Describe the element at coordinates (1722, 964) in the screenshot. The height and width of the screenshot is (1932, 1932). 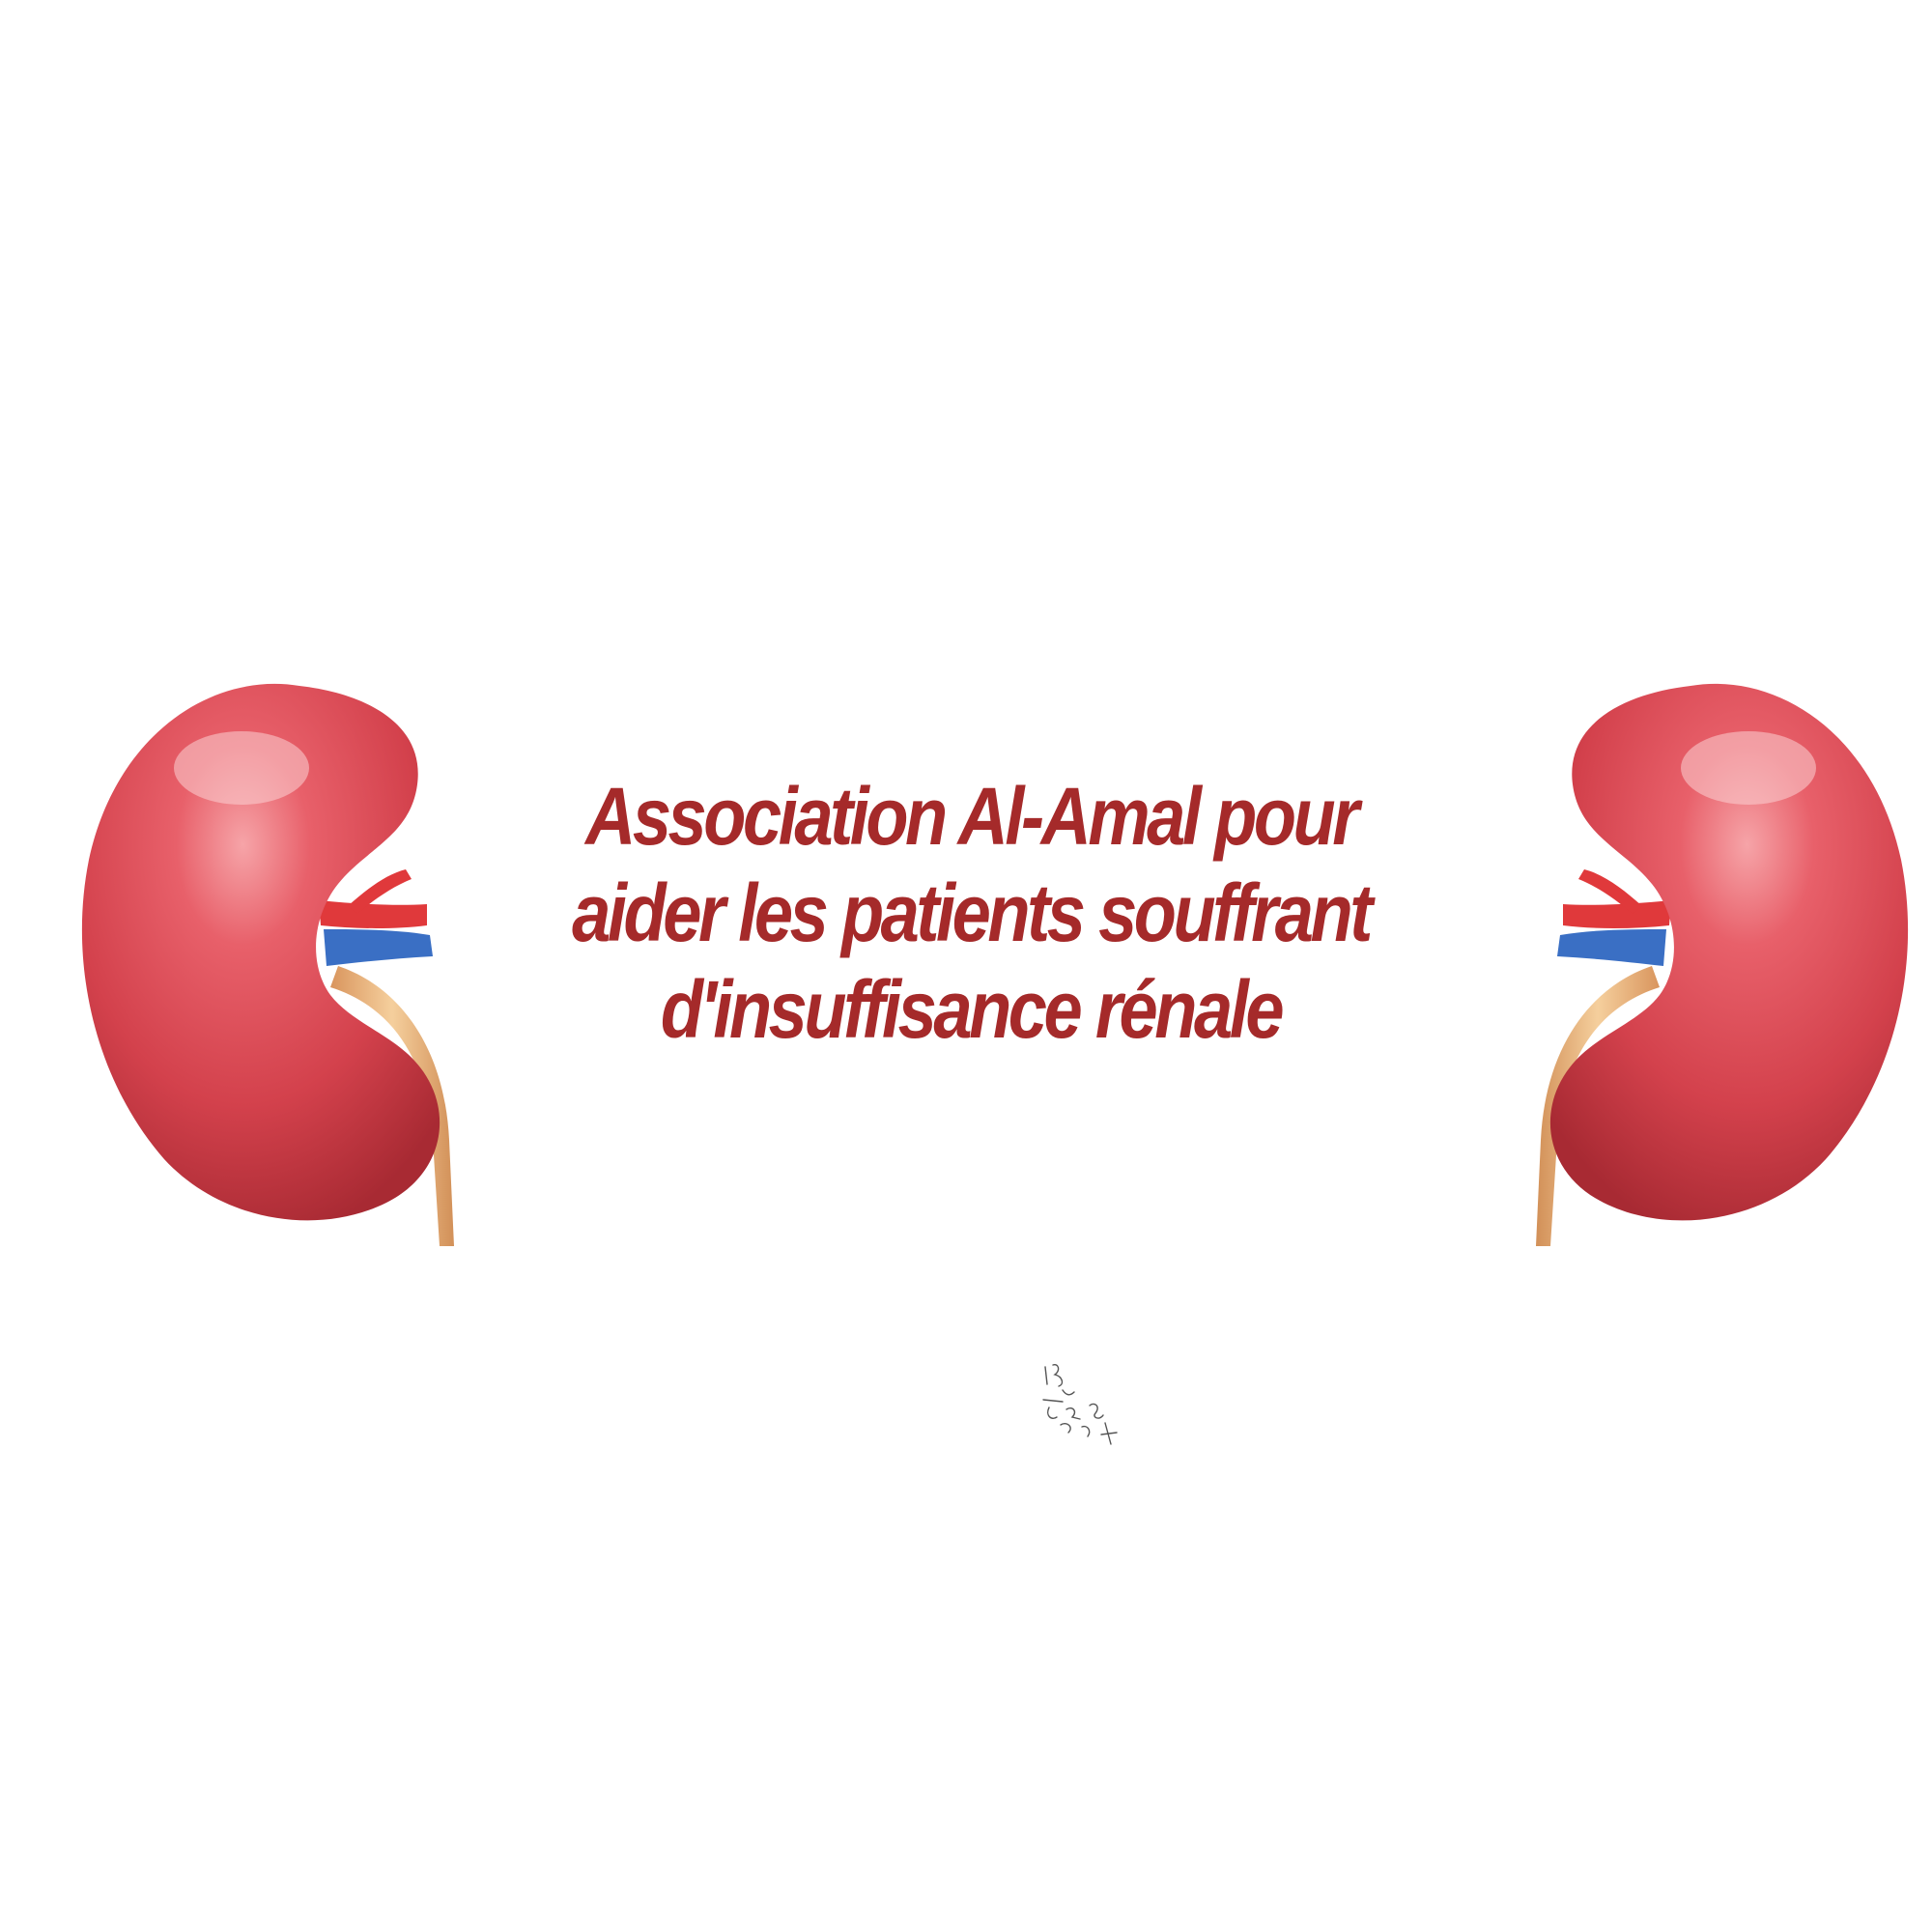
I see `kidney-right-icon` at that location.